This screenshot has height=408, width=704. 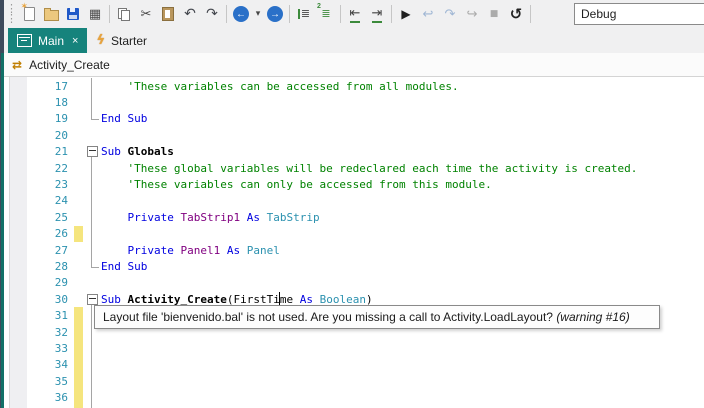 I want to click on toolbar-separator, so click(x=530, y=14).